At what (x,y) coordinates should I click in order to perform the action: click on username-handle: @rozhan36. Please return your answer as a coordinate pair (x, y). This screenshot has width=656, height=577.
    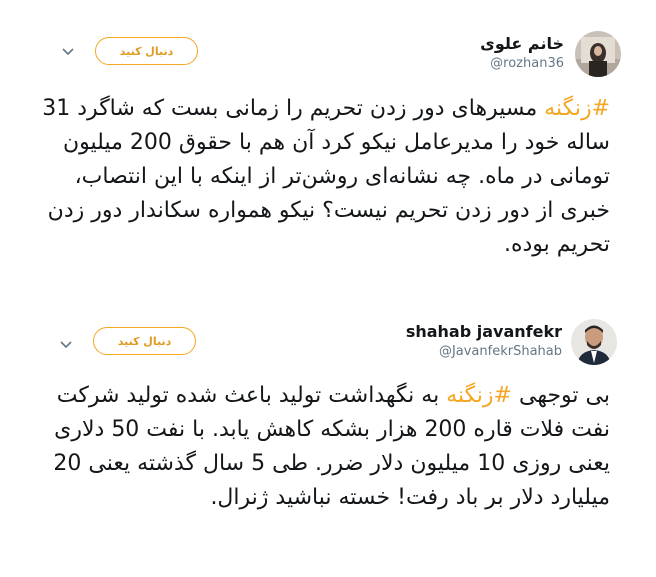
    Looking at the image, I should click on (527, 63).